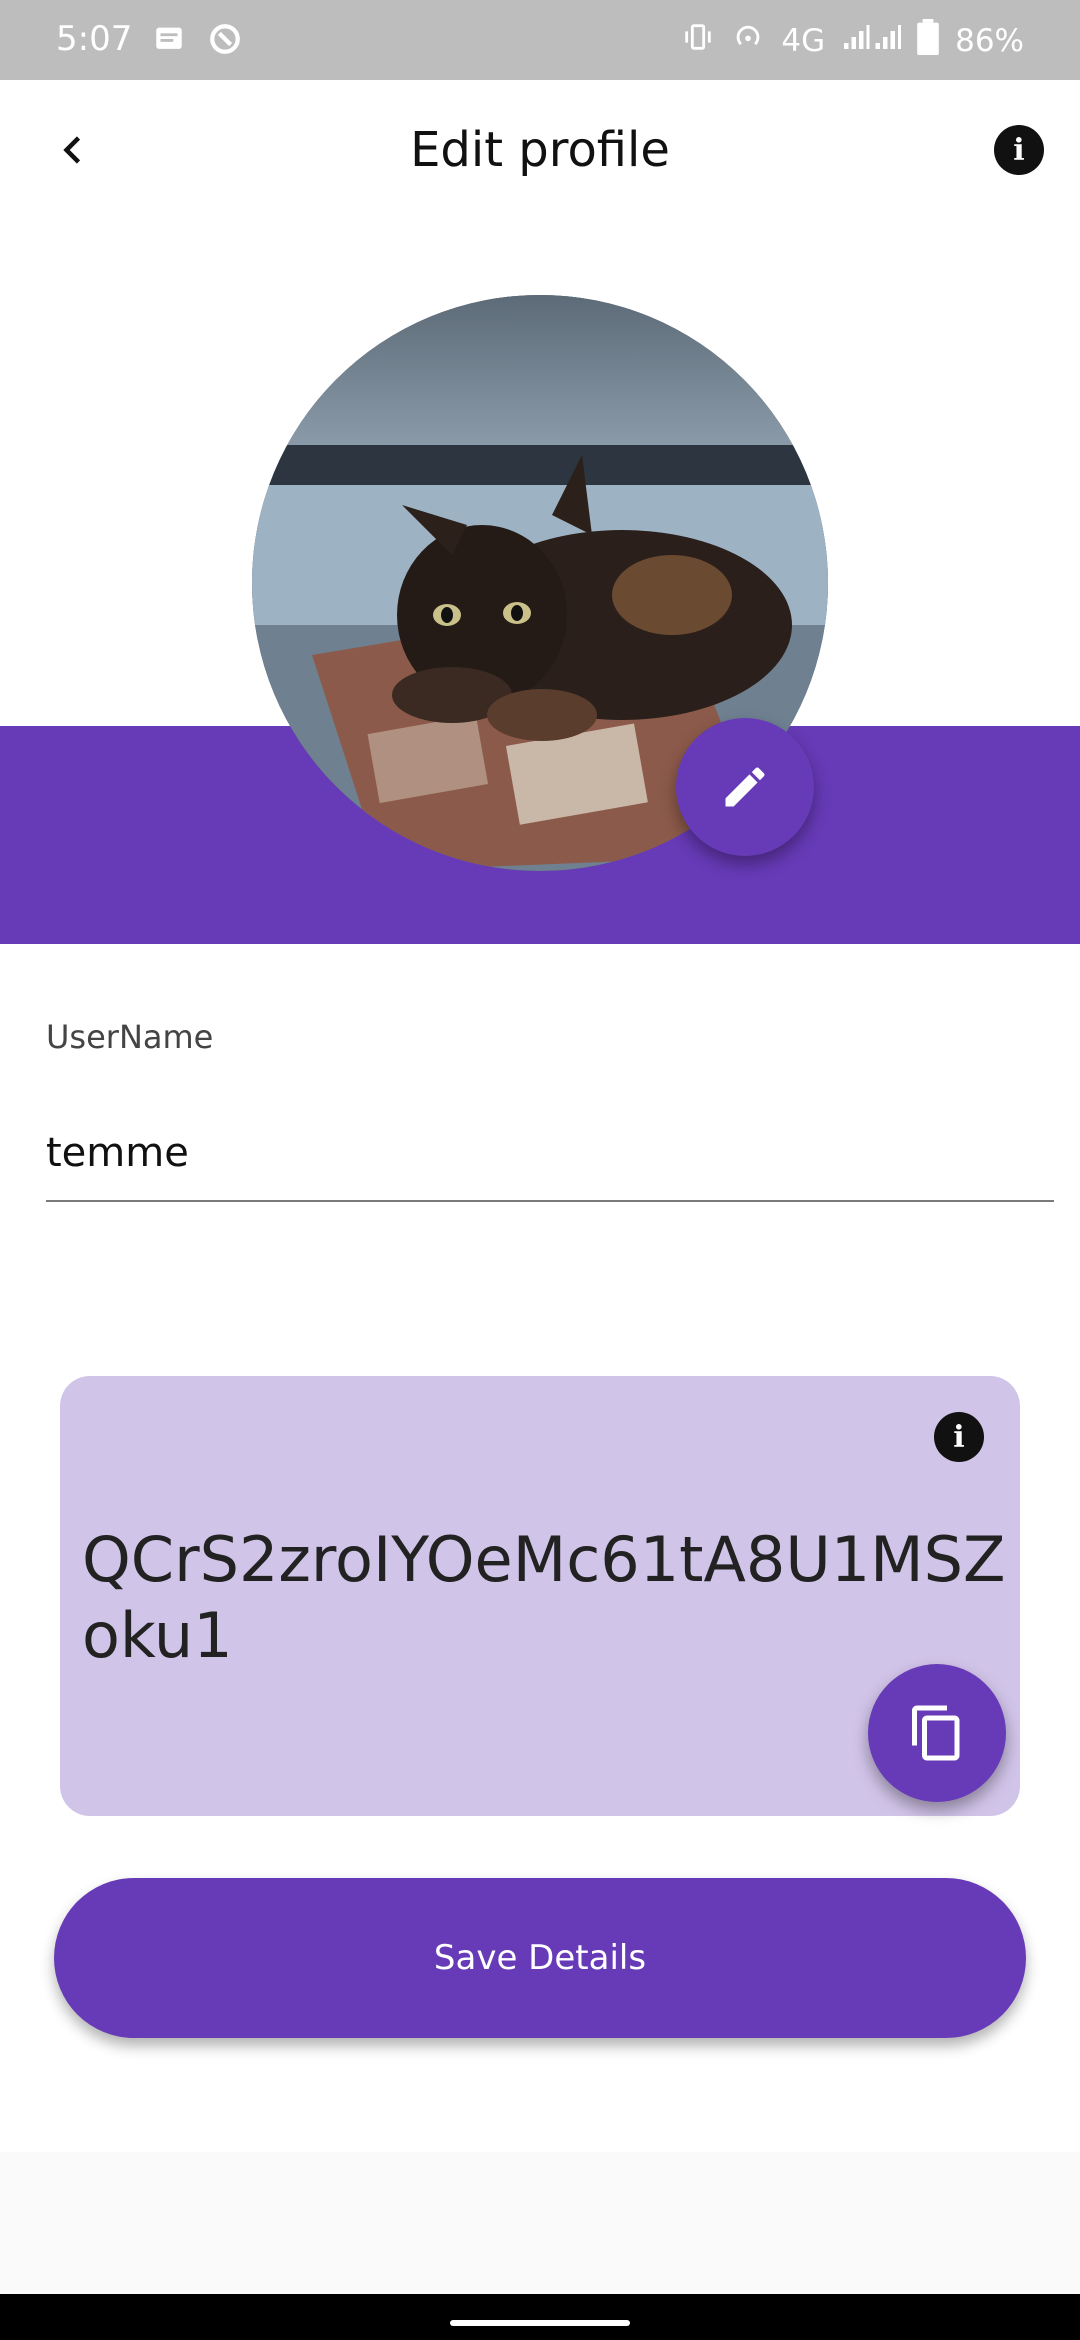  What do you see at coordinates (169, 43) in the screenshot?
I see `message-icon` at bounding box center [169, 43].